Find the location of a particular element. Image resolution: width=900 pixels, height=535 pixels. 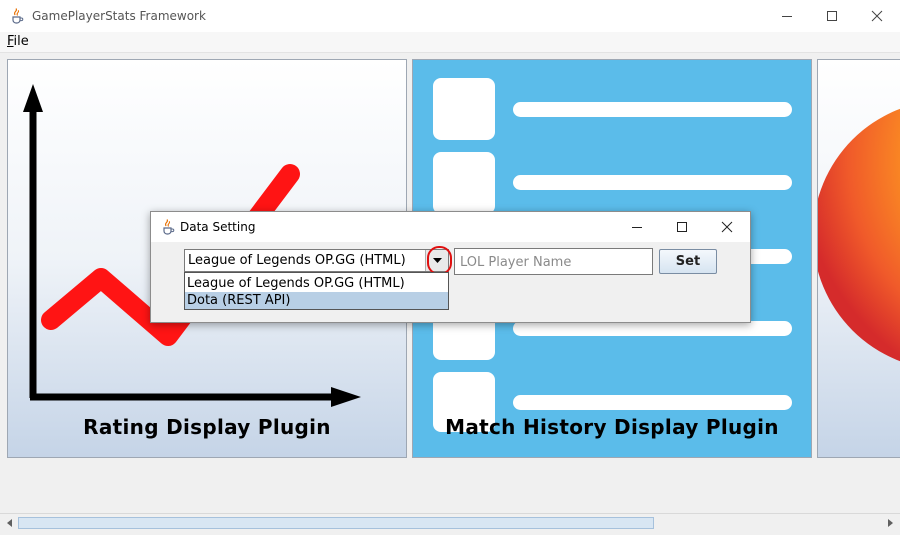

menu-file: File is located at coordinates (18, 41).